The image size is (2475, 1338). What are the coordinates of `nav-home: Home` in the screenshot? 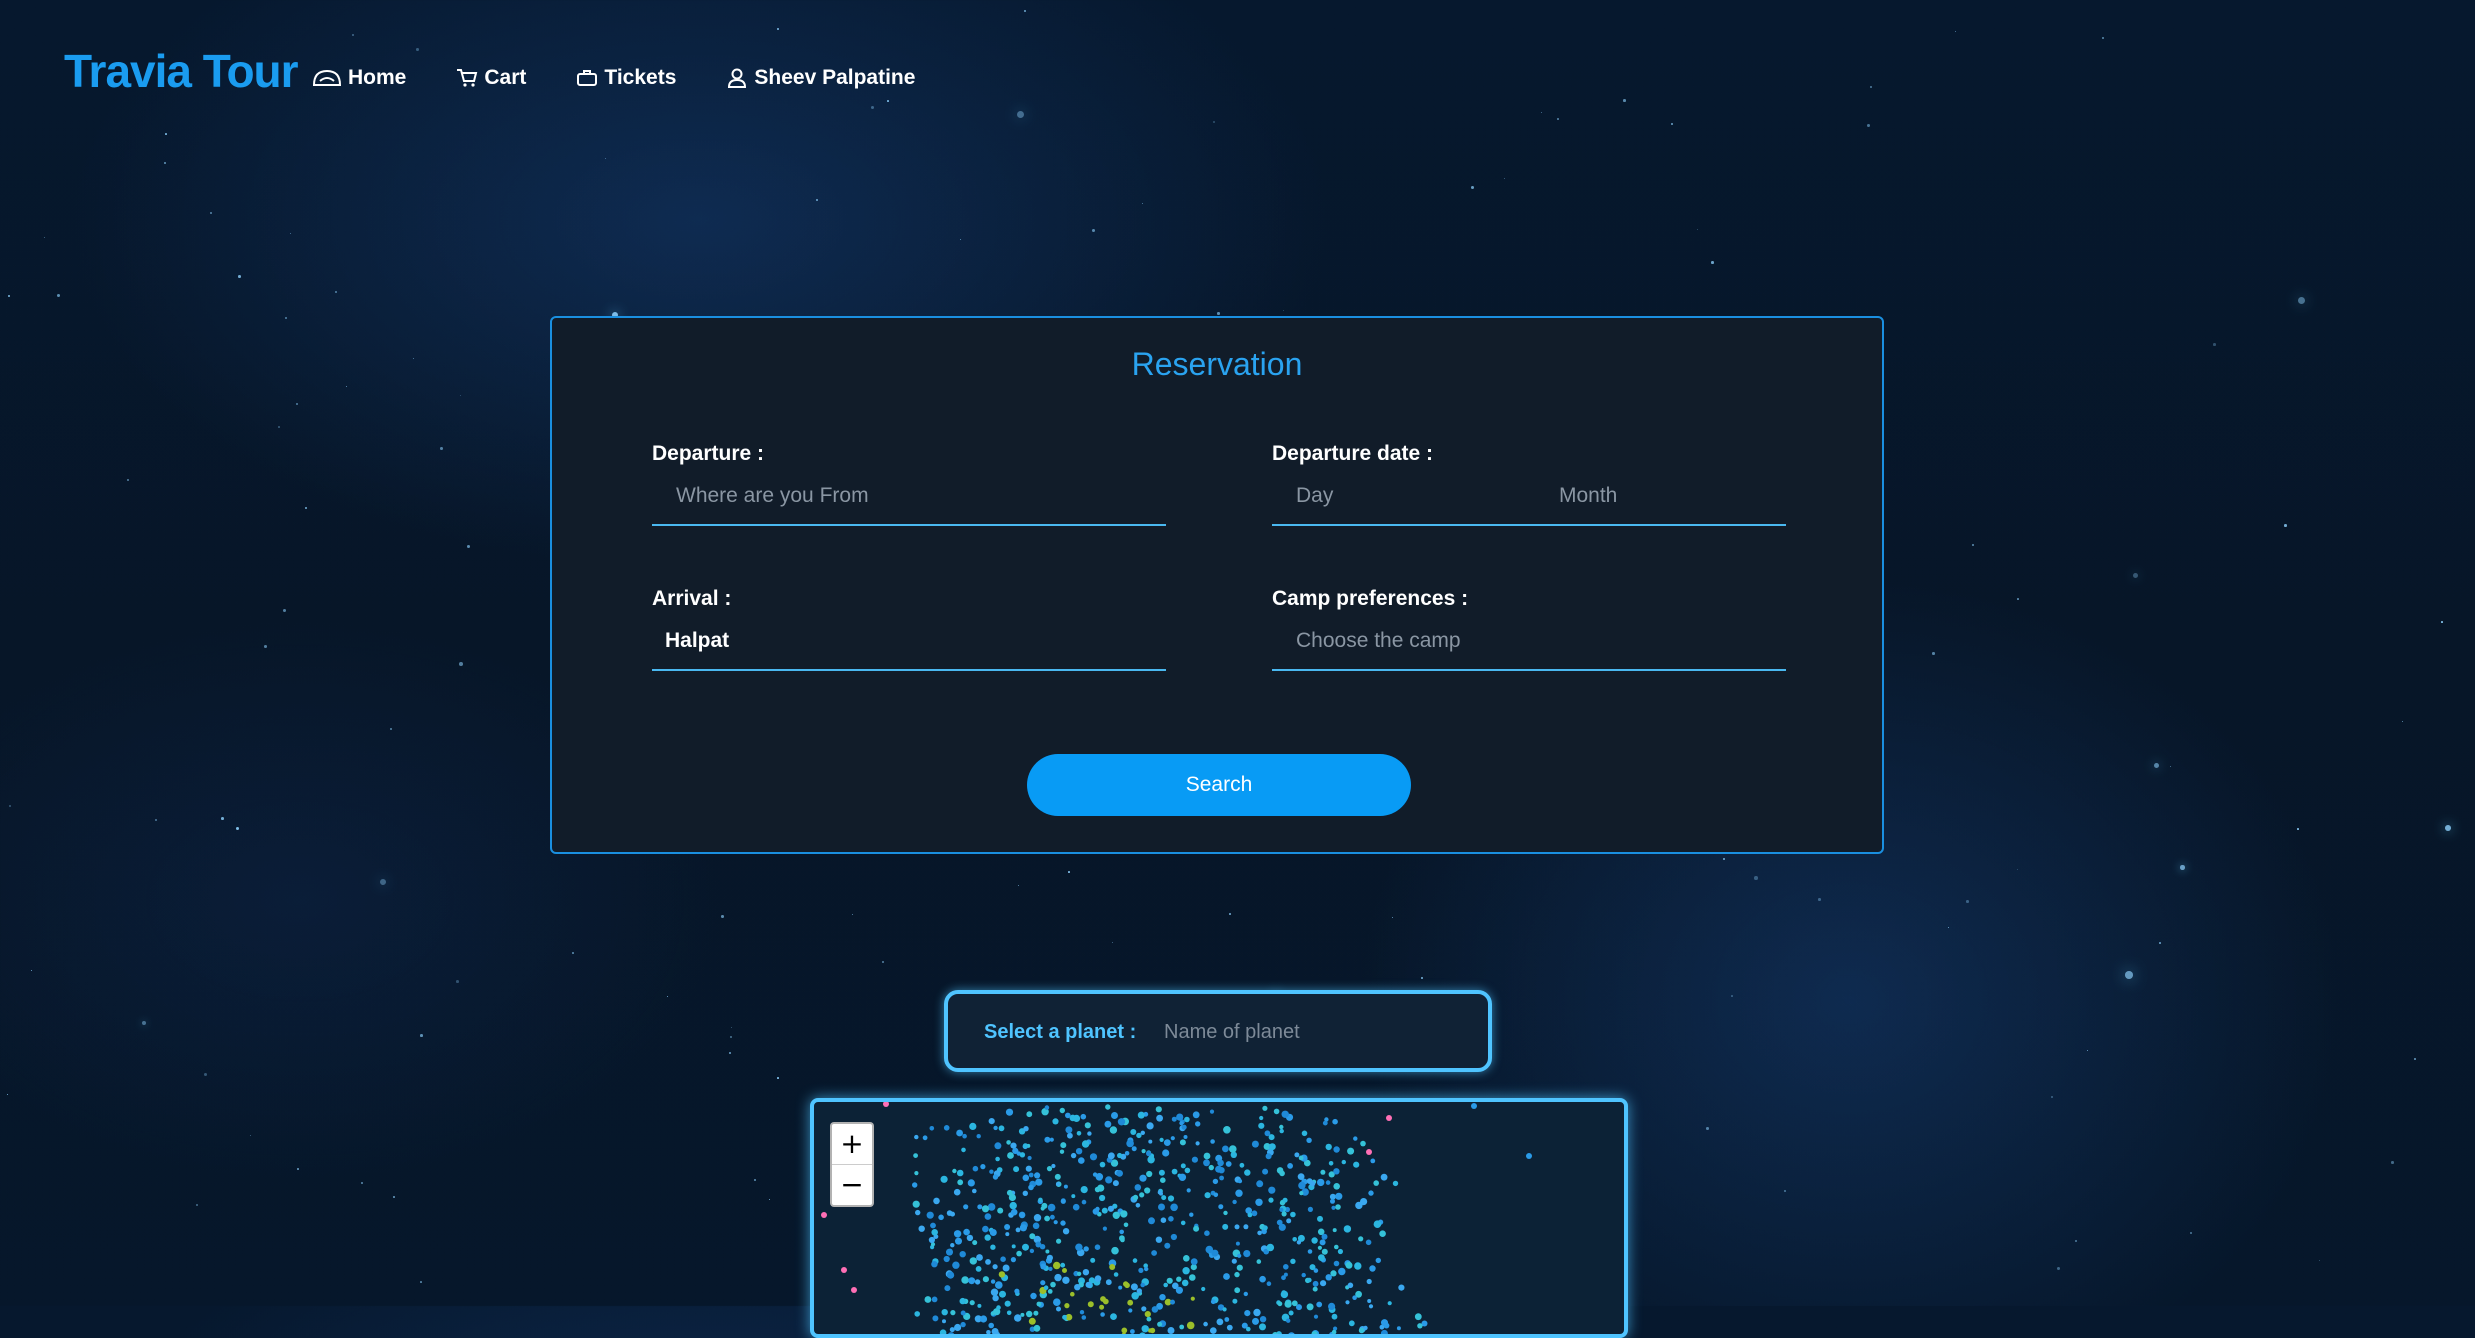 It's located at (359, 78).